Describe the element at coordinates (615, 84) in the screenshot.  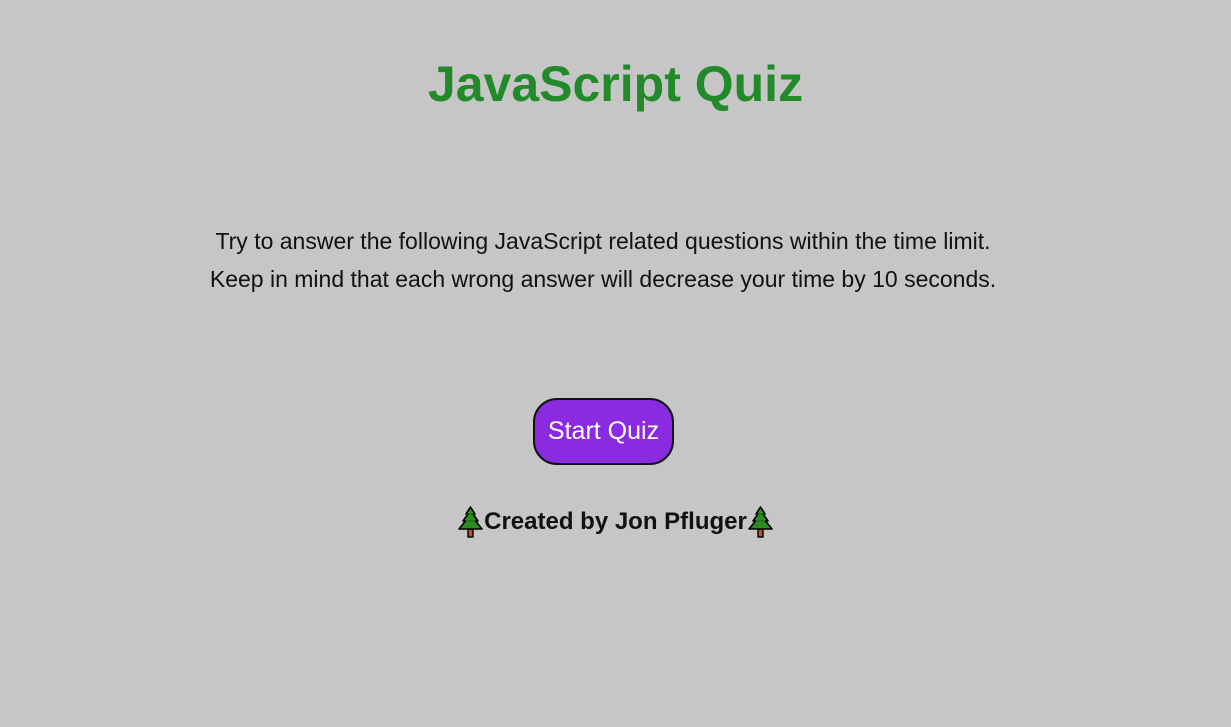
I see `page-title: JavaScript Quiz` at that location.